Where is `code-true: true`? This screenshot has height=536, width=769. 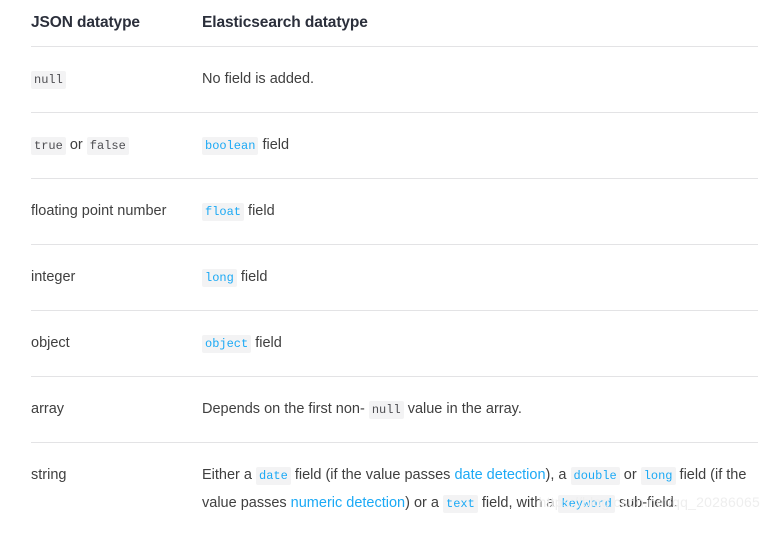
code-true: true is located at coordinates (48, 146).